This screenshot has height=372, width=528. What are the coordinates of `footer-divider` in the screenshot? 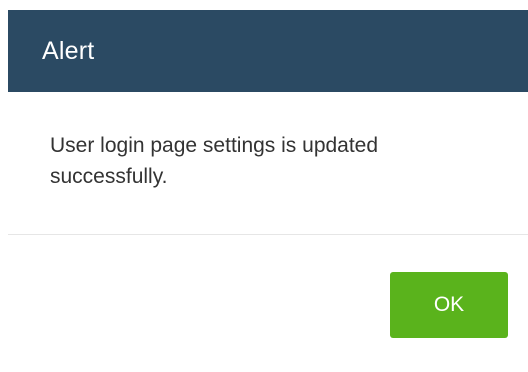 It's located at (268, 234).